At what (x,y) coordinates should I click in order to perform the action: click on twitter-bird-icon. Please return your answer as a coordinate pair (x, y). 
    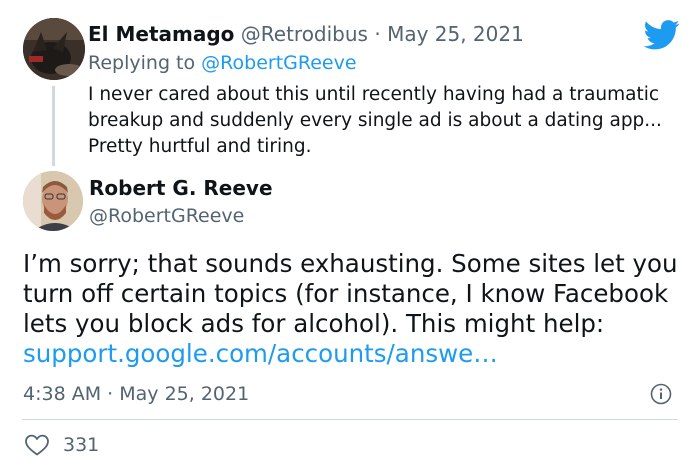
    Looking at the image, I should click on (662, 35).